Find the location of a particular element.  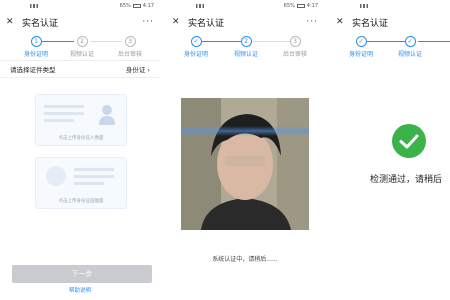

card-caption: 点击上传身份证国徽面 is located at coordinates (81, 201).